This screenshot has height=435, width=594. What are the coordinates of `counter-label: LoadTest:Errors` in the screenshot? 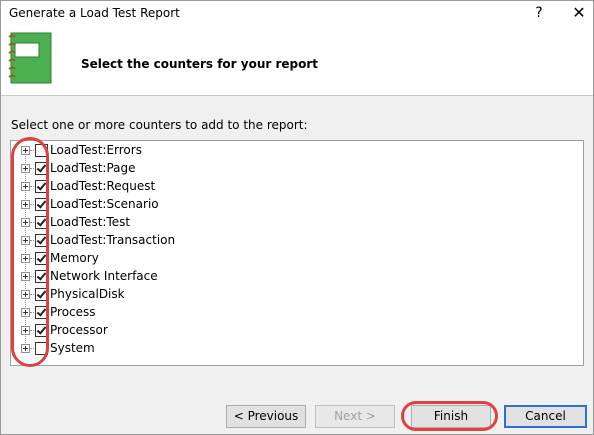 It's located at (96, 150).